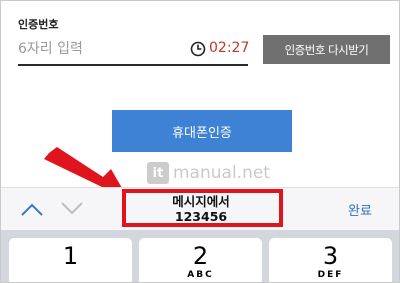 The image size is (400, 283). Describe the element at coordinates (200, 275) in the screenshot. I see `key-letters: ABC` at that location.